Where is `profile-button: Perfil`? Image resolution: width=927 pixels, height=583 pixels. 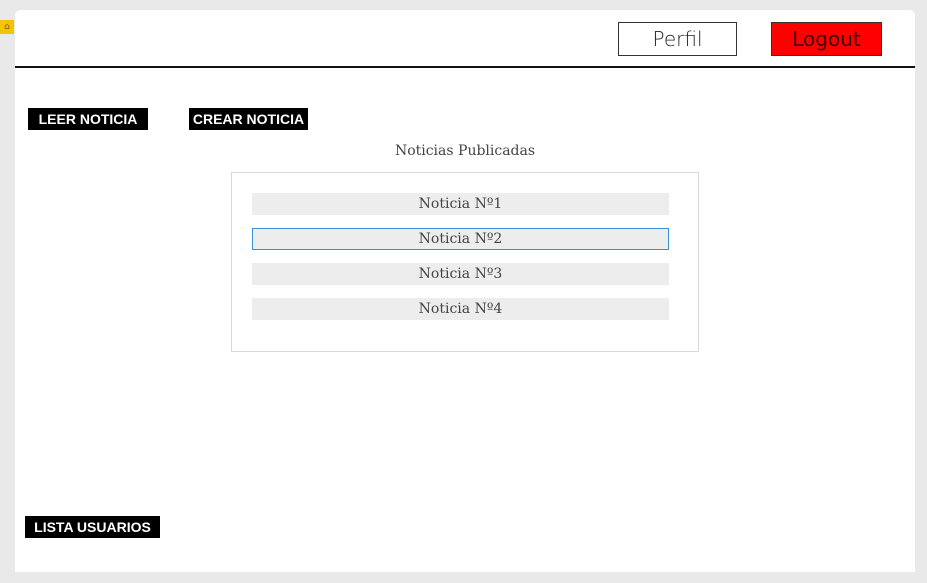 profile-button: Perfil is located at coordinates (677, 39).